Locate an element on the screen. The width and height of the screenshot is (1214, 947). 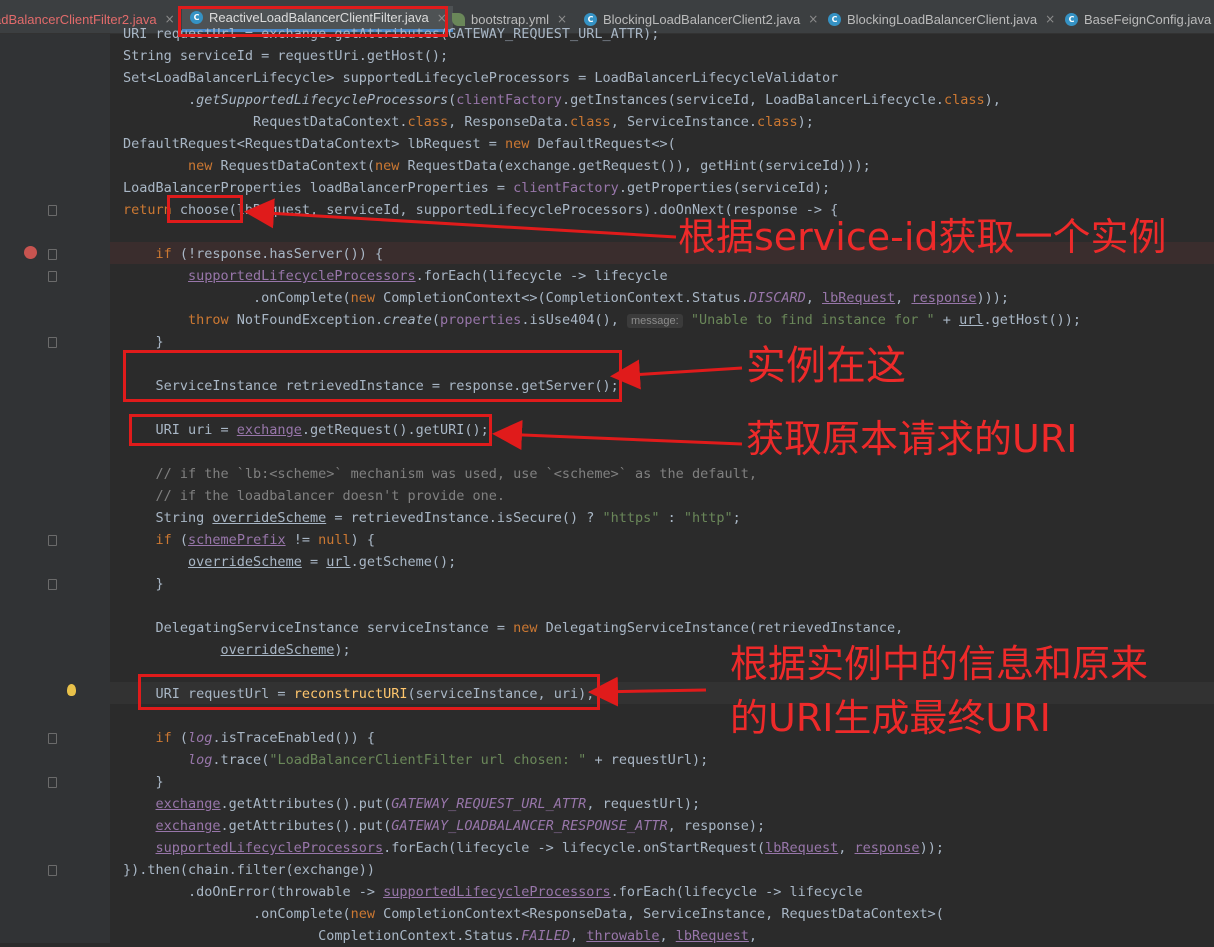
annotation-final-uri-line1: 根据实例中的信息和原来 is located at coordinates (939, 664).